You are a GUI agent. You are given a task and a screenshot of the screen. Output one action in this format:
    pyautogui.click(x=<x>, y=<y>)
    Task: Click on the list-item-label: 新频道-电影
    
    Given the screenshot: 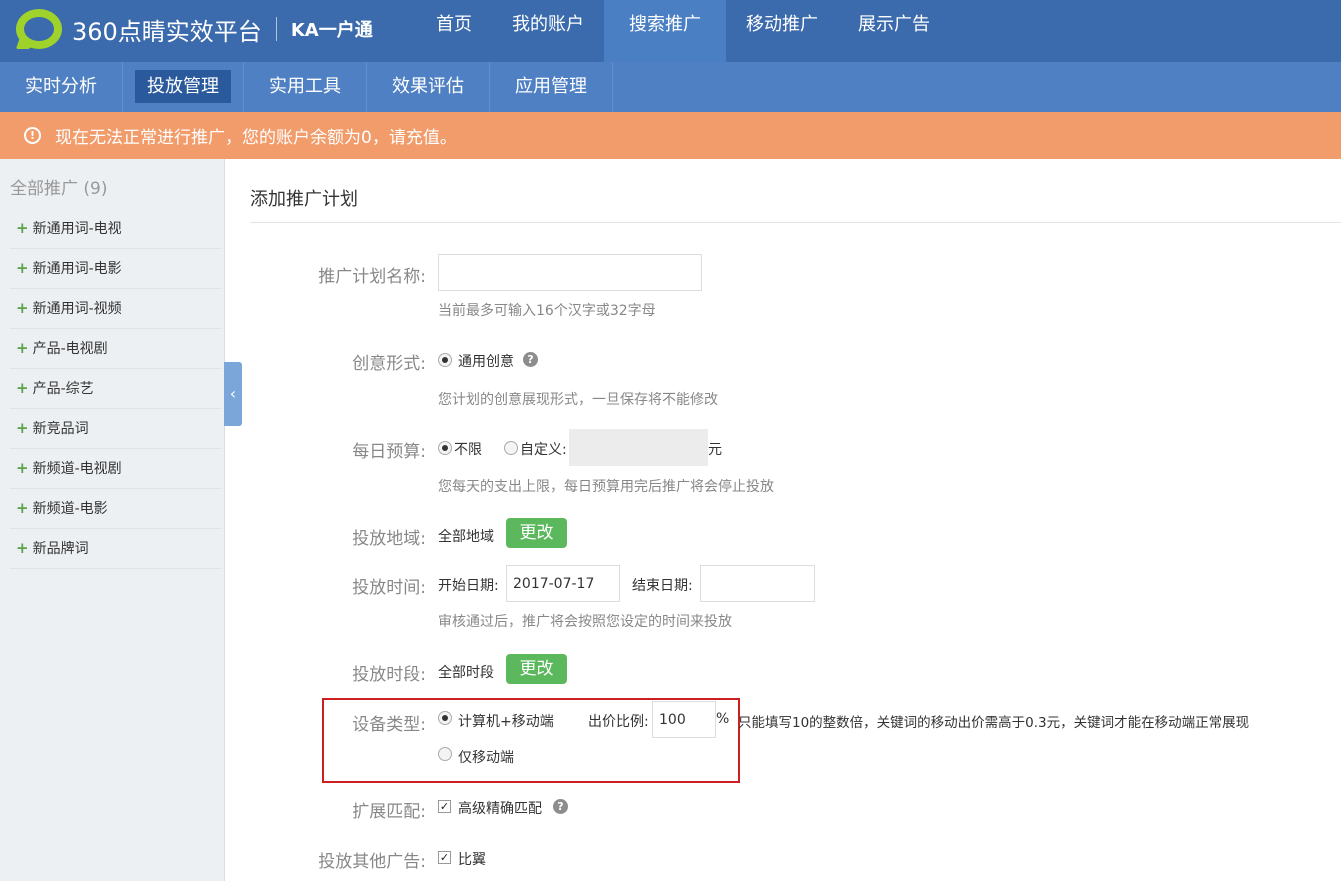 What is the action you would take?
    pyautogui.click(x=70, y=509)
    